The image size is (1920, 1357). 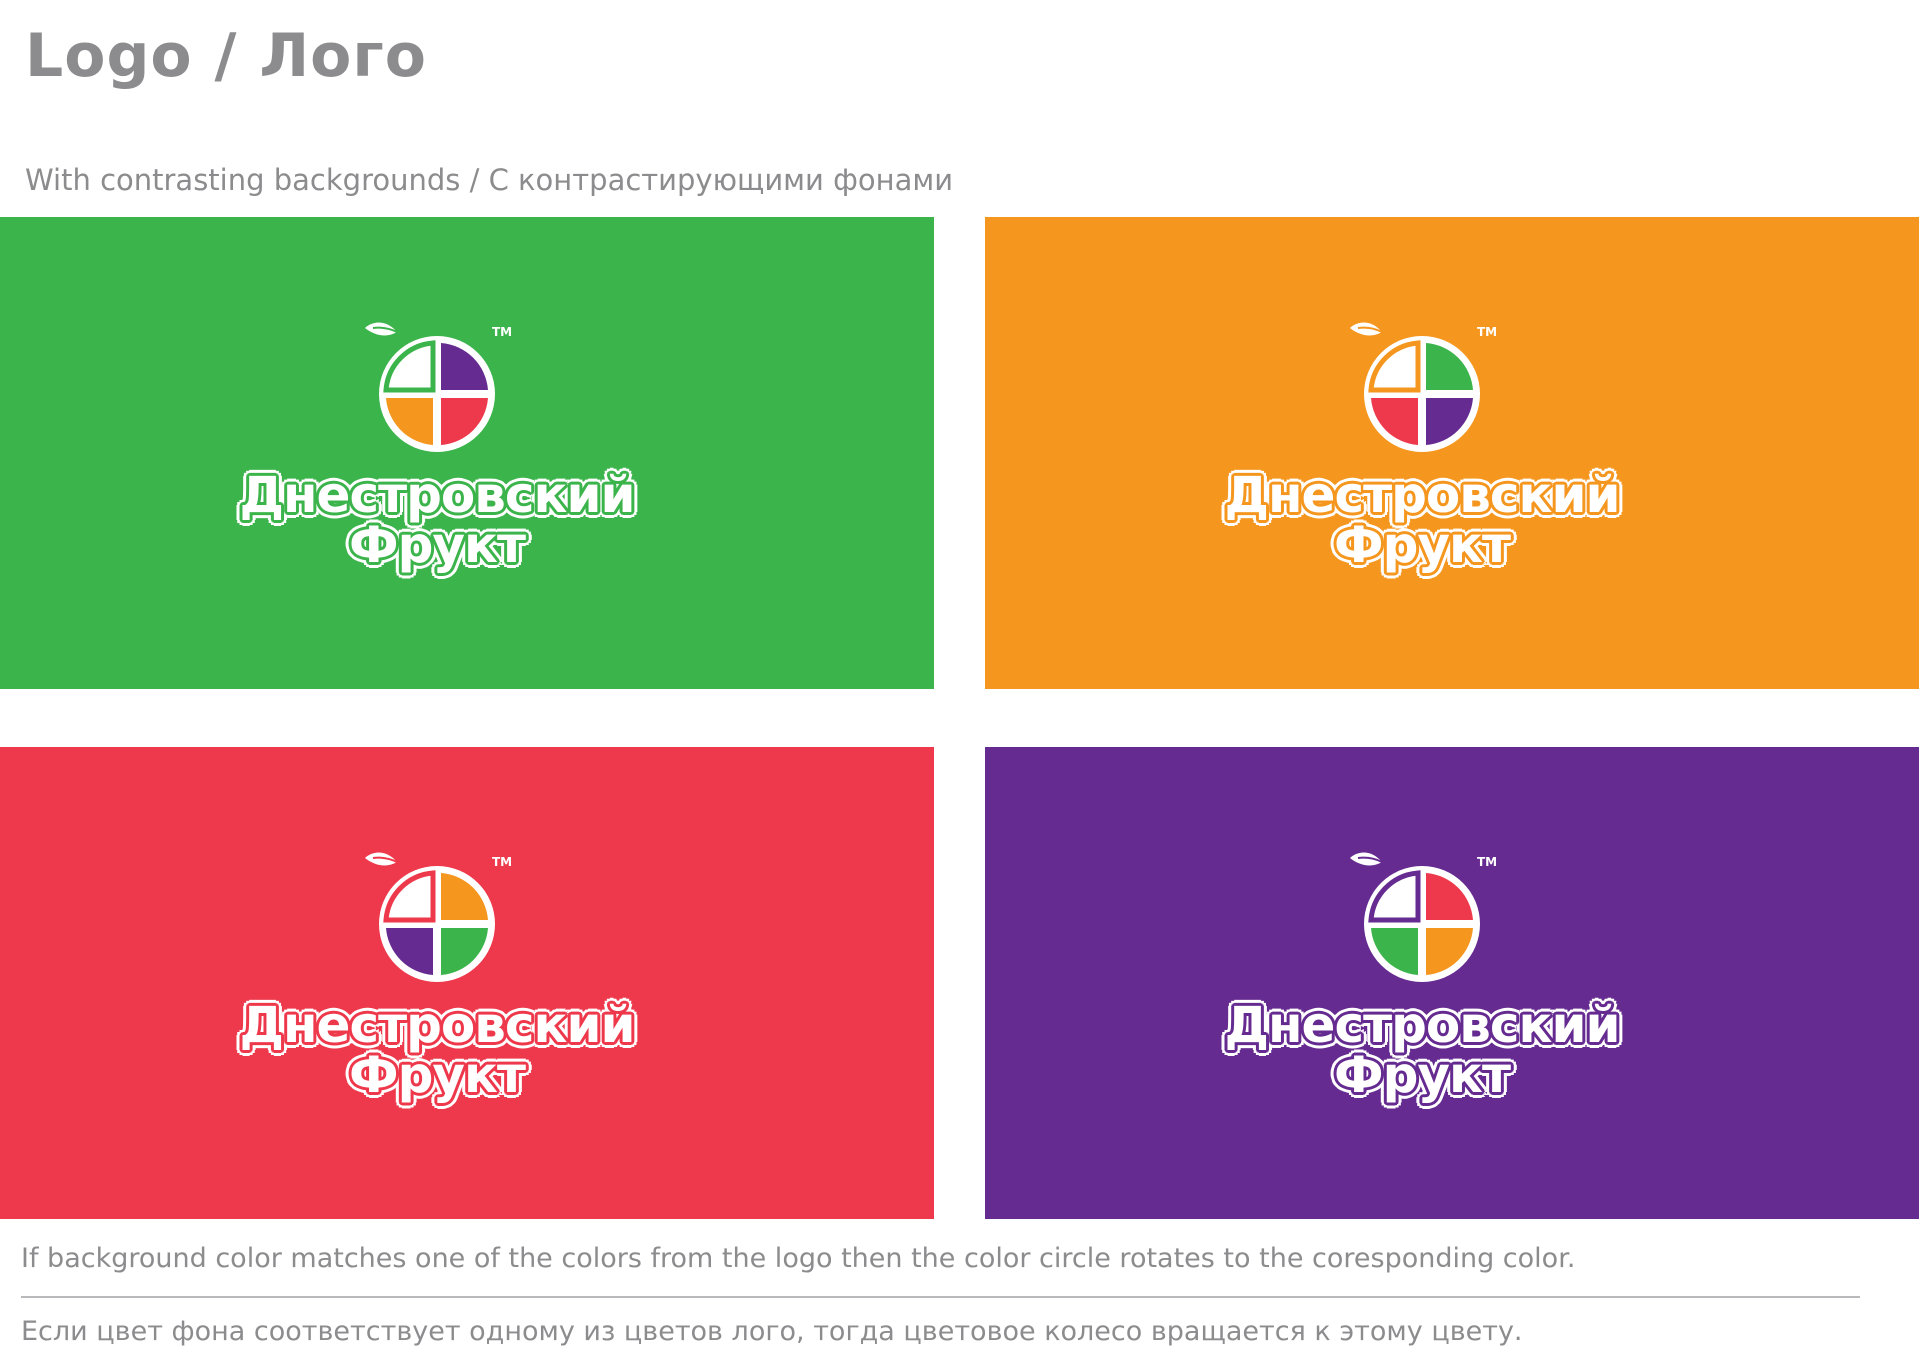 What do you see at coordinates (226, 56) in the screenshot?
I see `page-title: Logo / Лого` at bounding box center [226, 56].